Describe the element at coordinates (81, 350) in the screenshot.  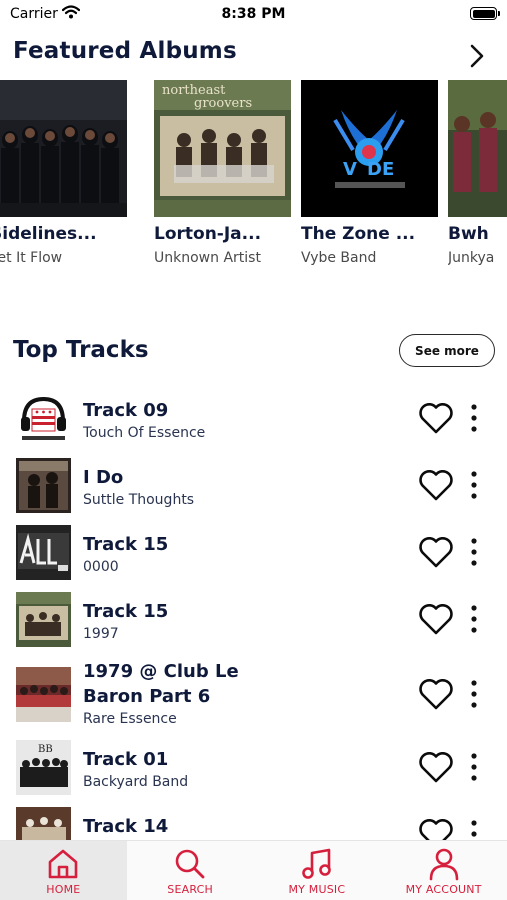
I see `top-tracks-title: Top Tracks` at that location.